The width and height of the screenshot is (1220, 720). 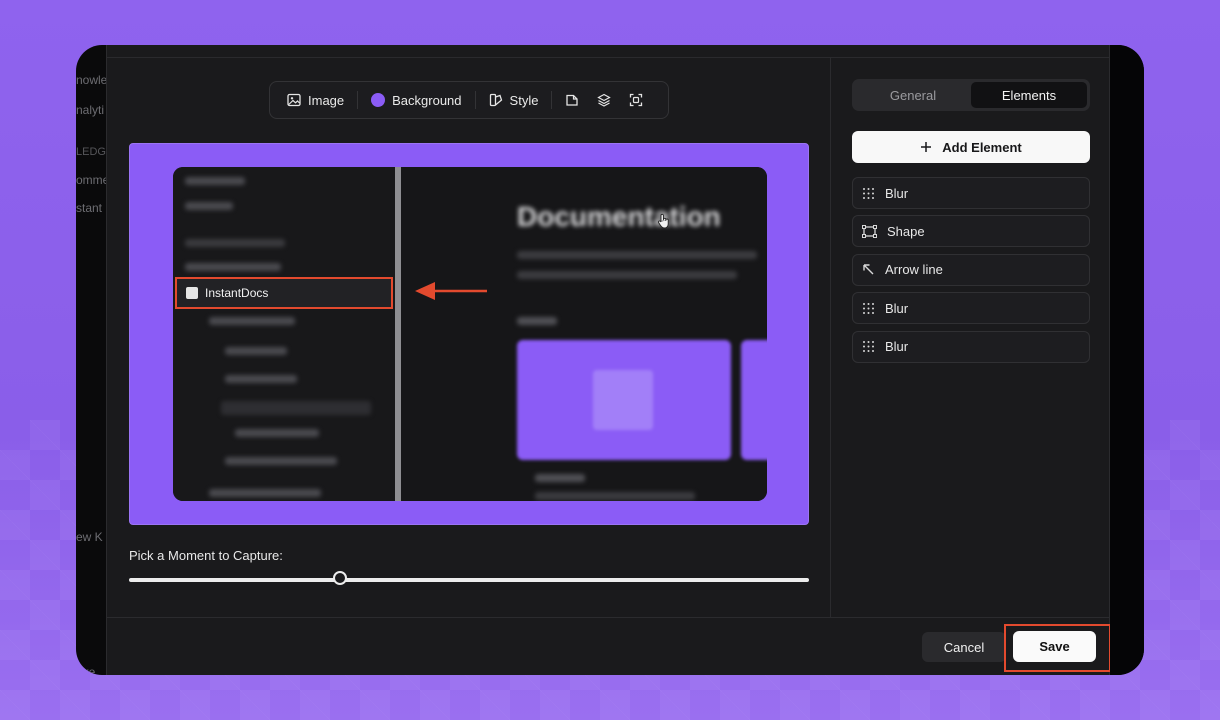 What do you see at coordinates (451, 291) in the screenshot?
I see `red-arrow-annotation` at bounding box center [451, 291].